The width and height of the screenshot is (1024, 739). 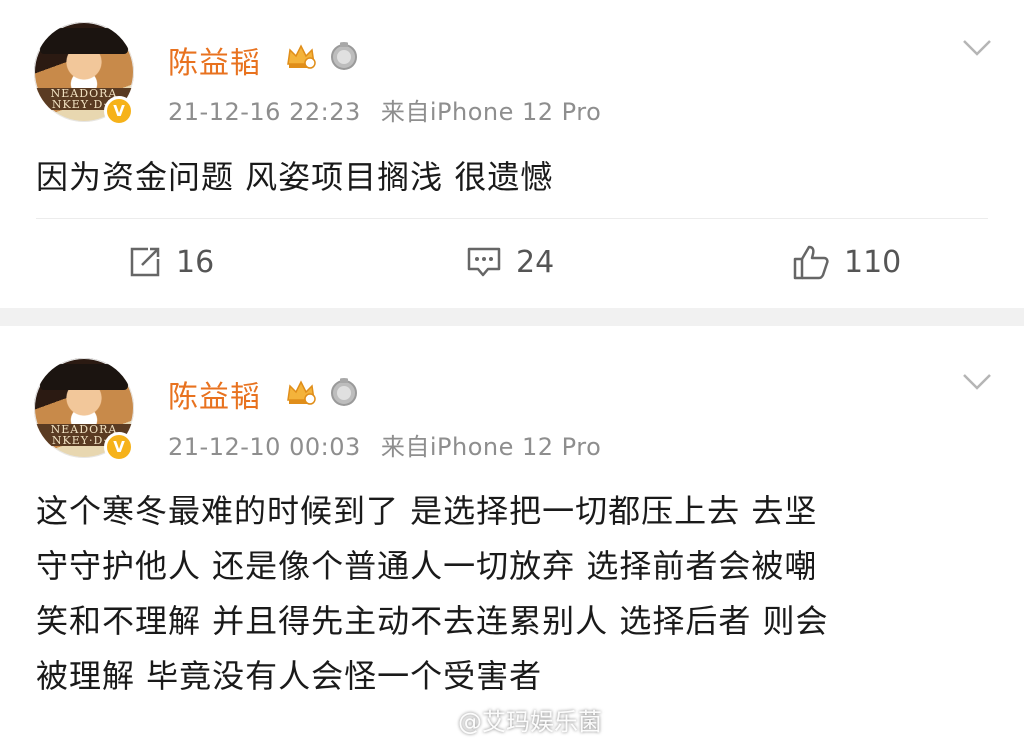 What do you see at coordinates (427, 566) in the screenshot?
I see `post-text-line: 守守护他人 还是像个普通人一切放弃 选择前者会被嘲` at bounding box center [427, 566].